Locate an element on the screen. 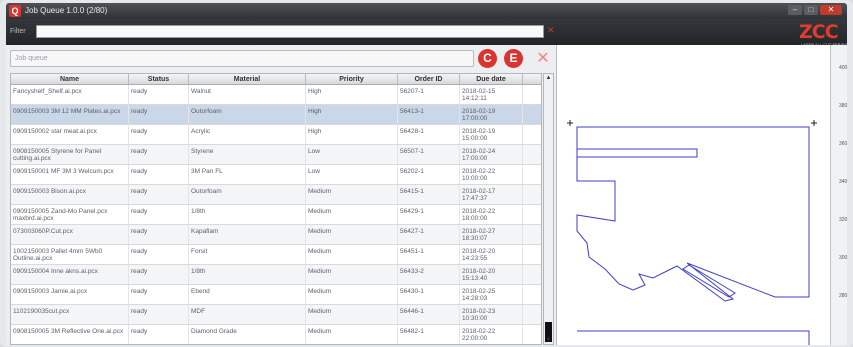 Image resolution: width=853 pixels, height=347 pixels. cell-material: Ebend is located at coordinates (247, 294).